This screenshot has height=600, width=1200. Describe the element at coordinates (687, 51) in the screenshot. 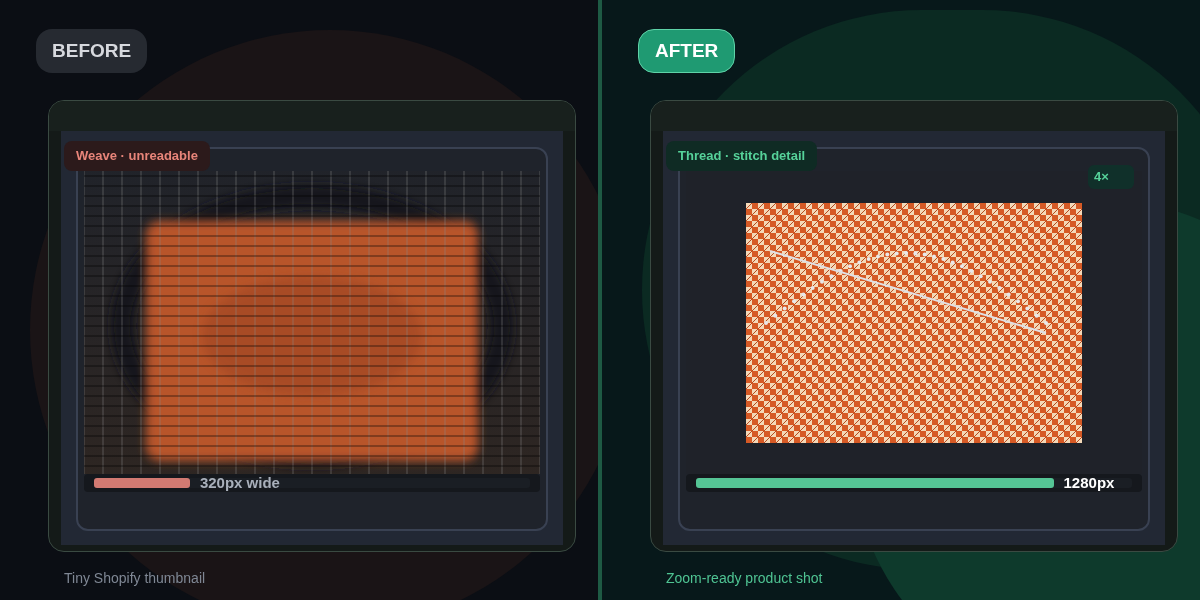

I see `badge: AFTER` at that location.